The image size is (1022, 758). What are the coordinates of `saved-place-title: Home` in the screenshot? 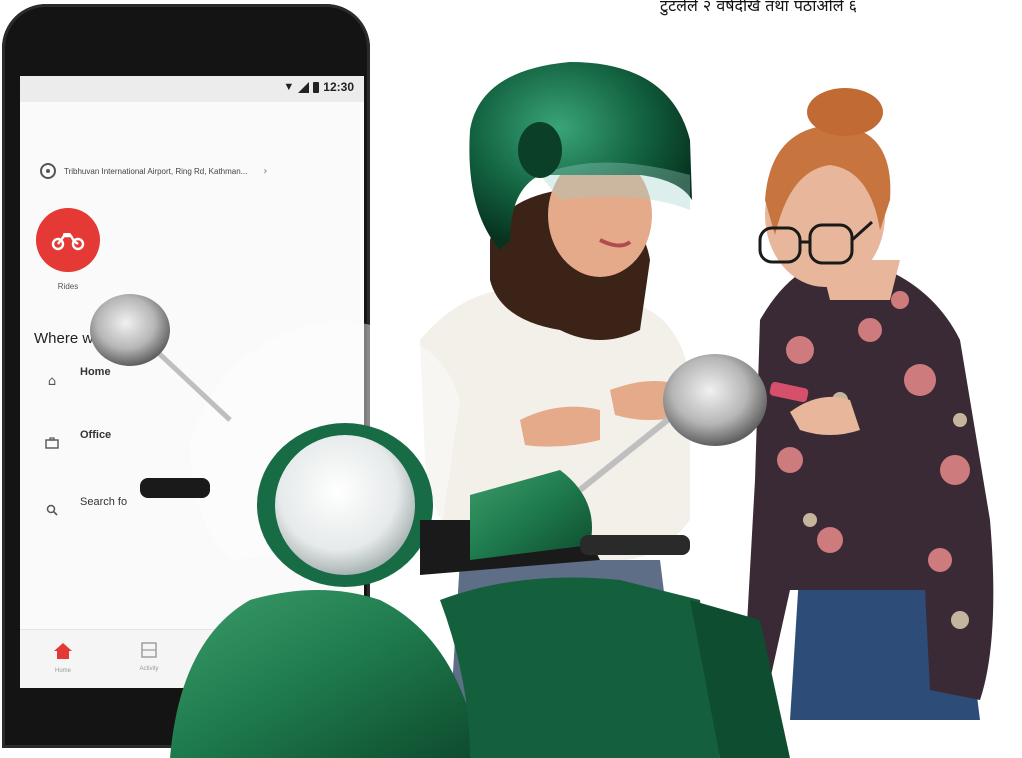 It's located at (95, 372).